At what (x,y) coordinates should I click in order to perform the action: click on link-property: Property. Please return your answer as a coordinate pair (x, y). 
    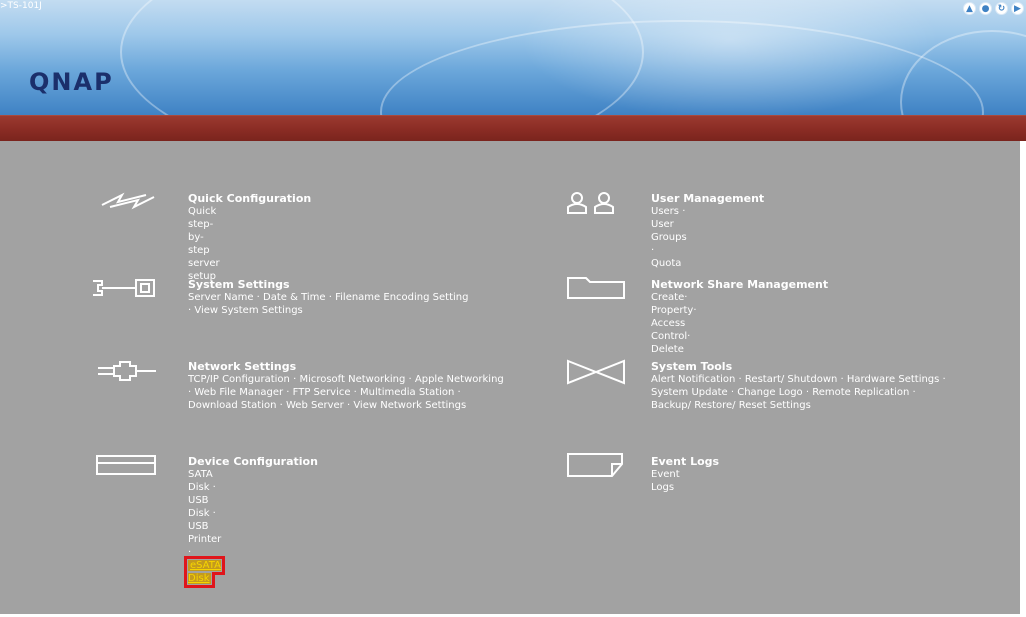
    Looking at the image, I should click on (672, 310).